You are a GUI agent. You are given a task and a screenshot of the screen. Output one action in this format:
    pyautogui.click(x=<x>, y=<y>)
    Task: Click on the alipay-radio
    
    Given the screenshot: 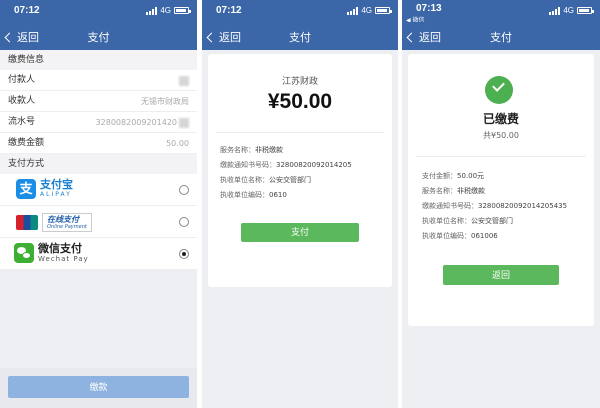 What is the action you would take?
    pyautogui.click(x=184, y=190)
    